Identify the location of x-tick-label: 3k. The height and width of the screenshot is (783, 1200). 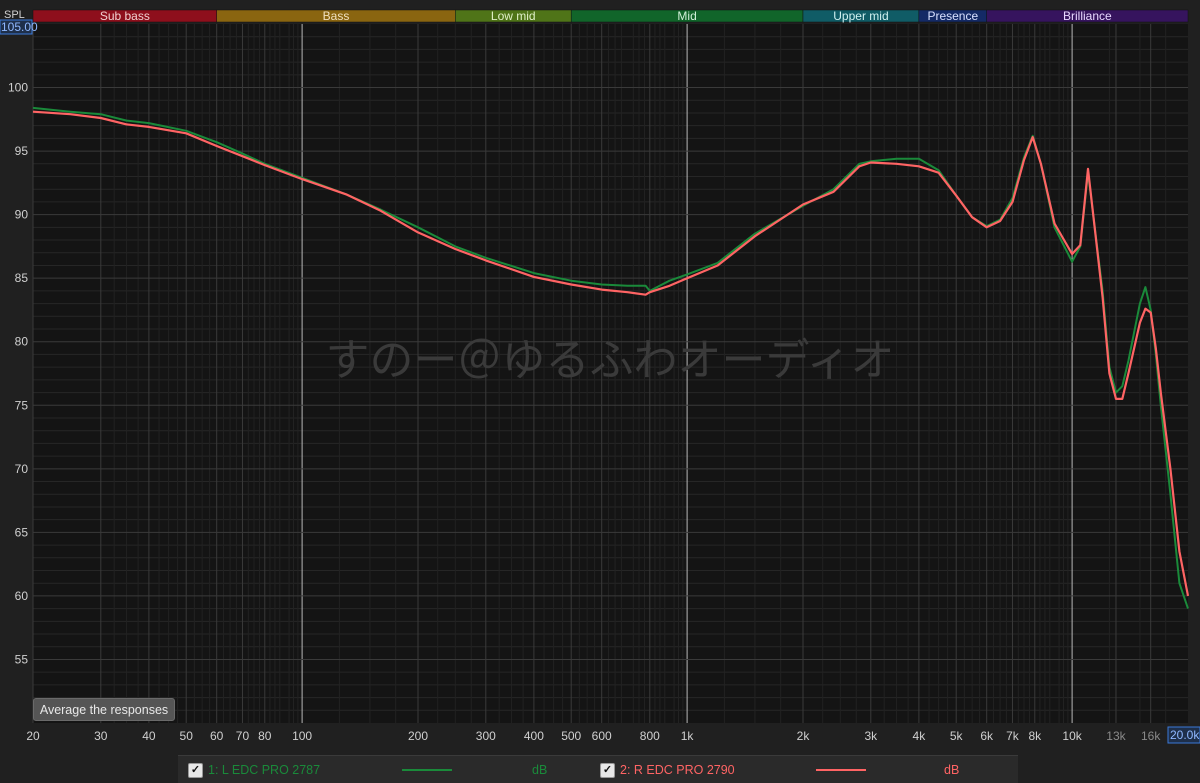
(871, 736).